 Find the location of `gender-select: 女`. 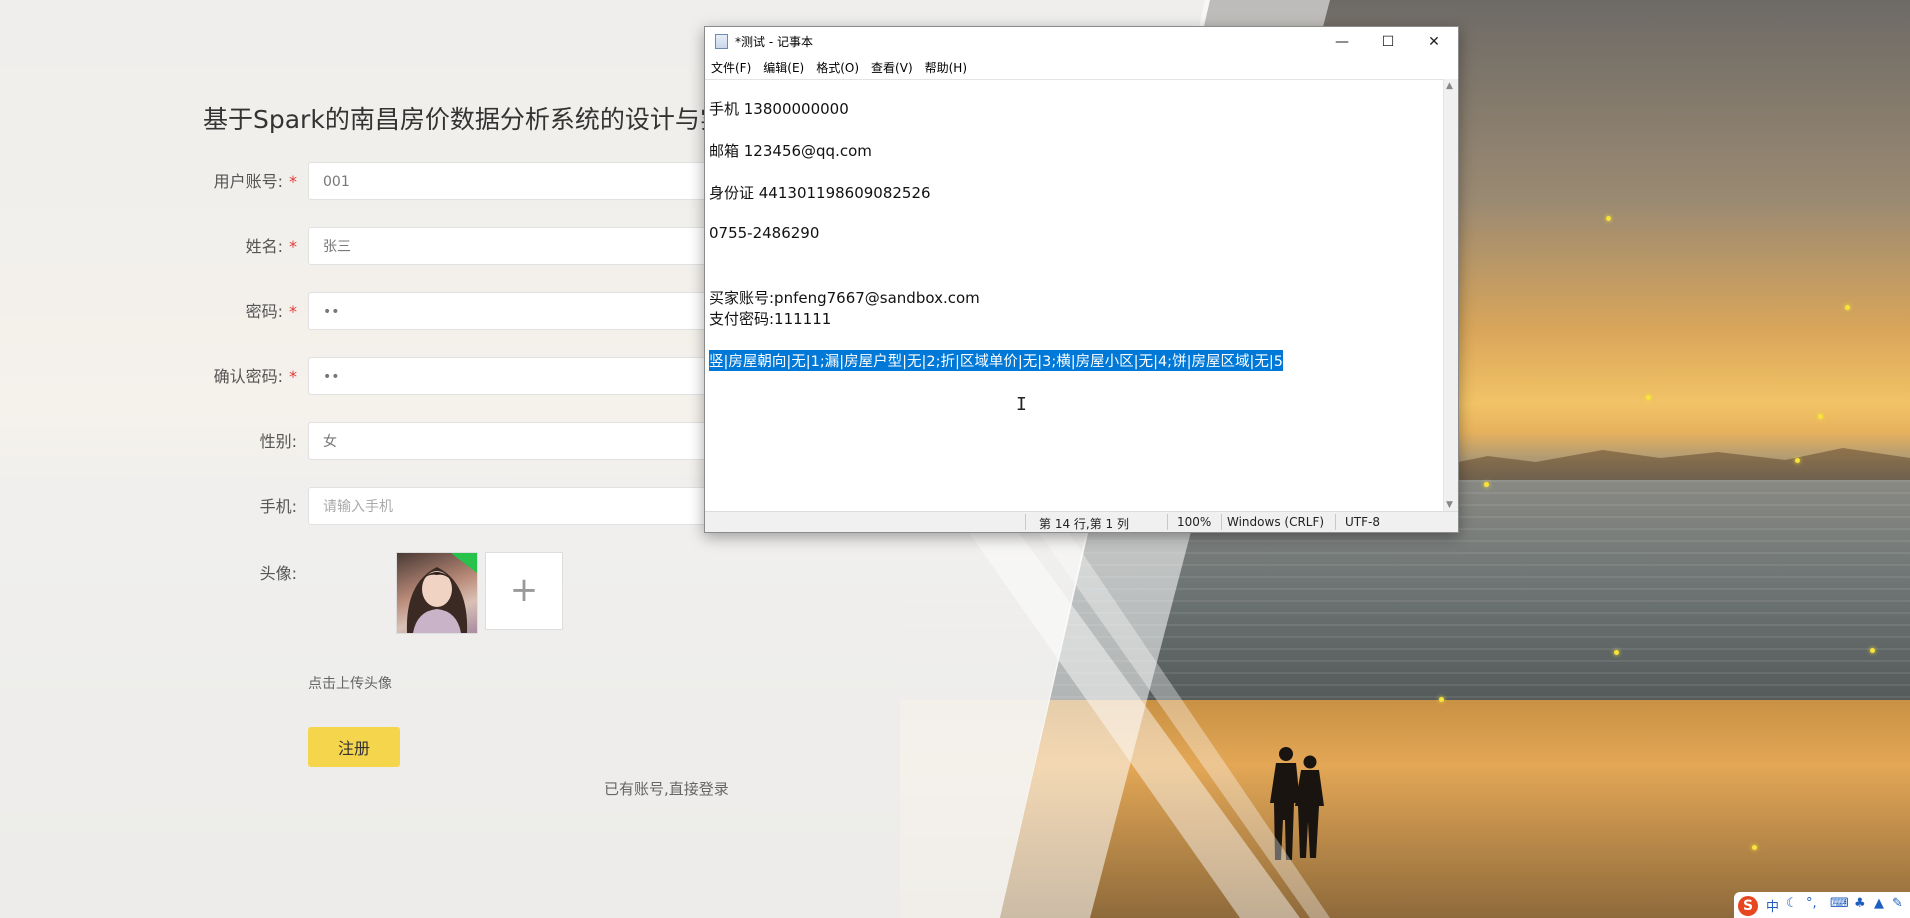

gender-select: 女 is located at coordinates (528, 441).